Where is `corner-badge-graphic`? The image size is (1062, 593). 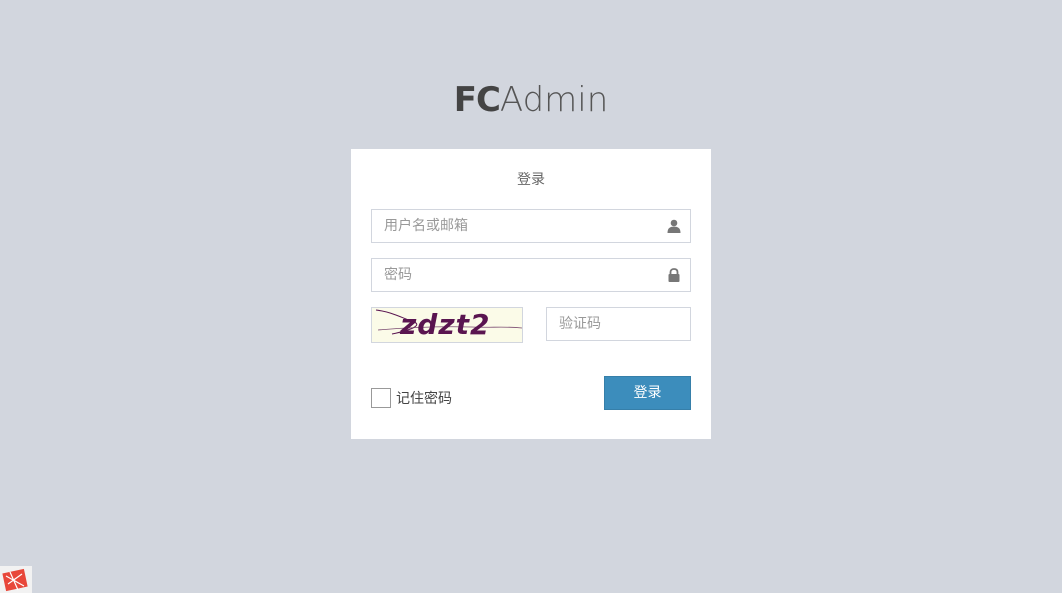 corner-badge-graphic is located at coordinates (15, 580).